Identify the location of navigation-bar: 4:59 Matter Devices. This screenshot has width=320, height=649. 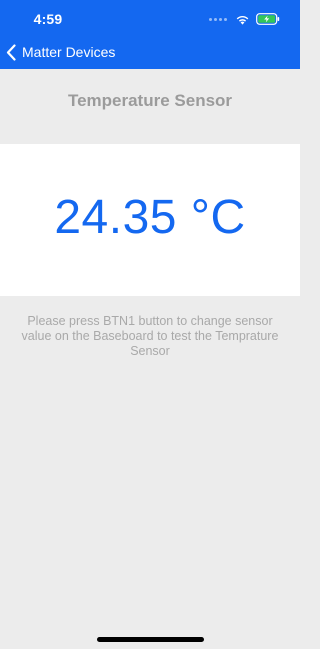
(150, 34).